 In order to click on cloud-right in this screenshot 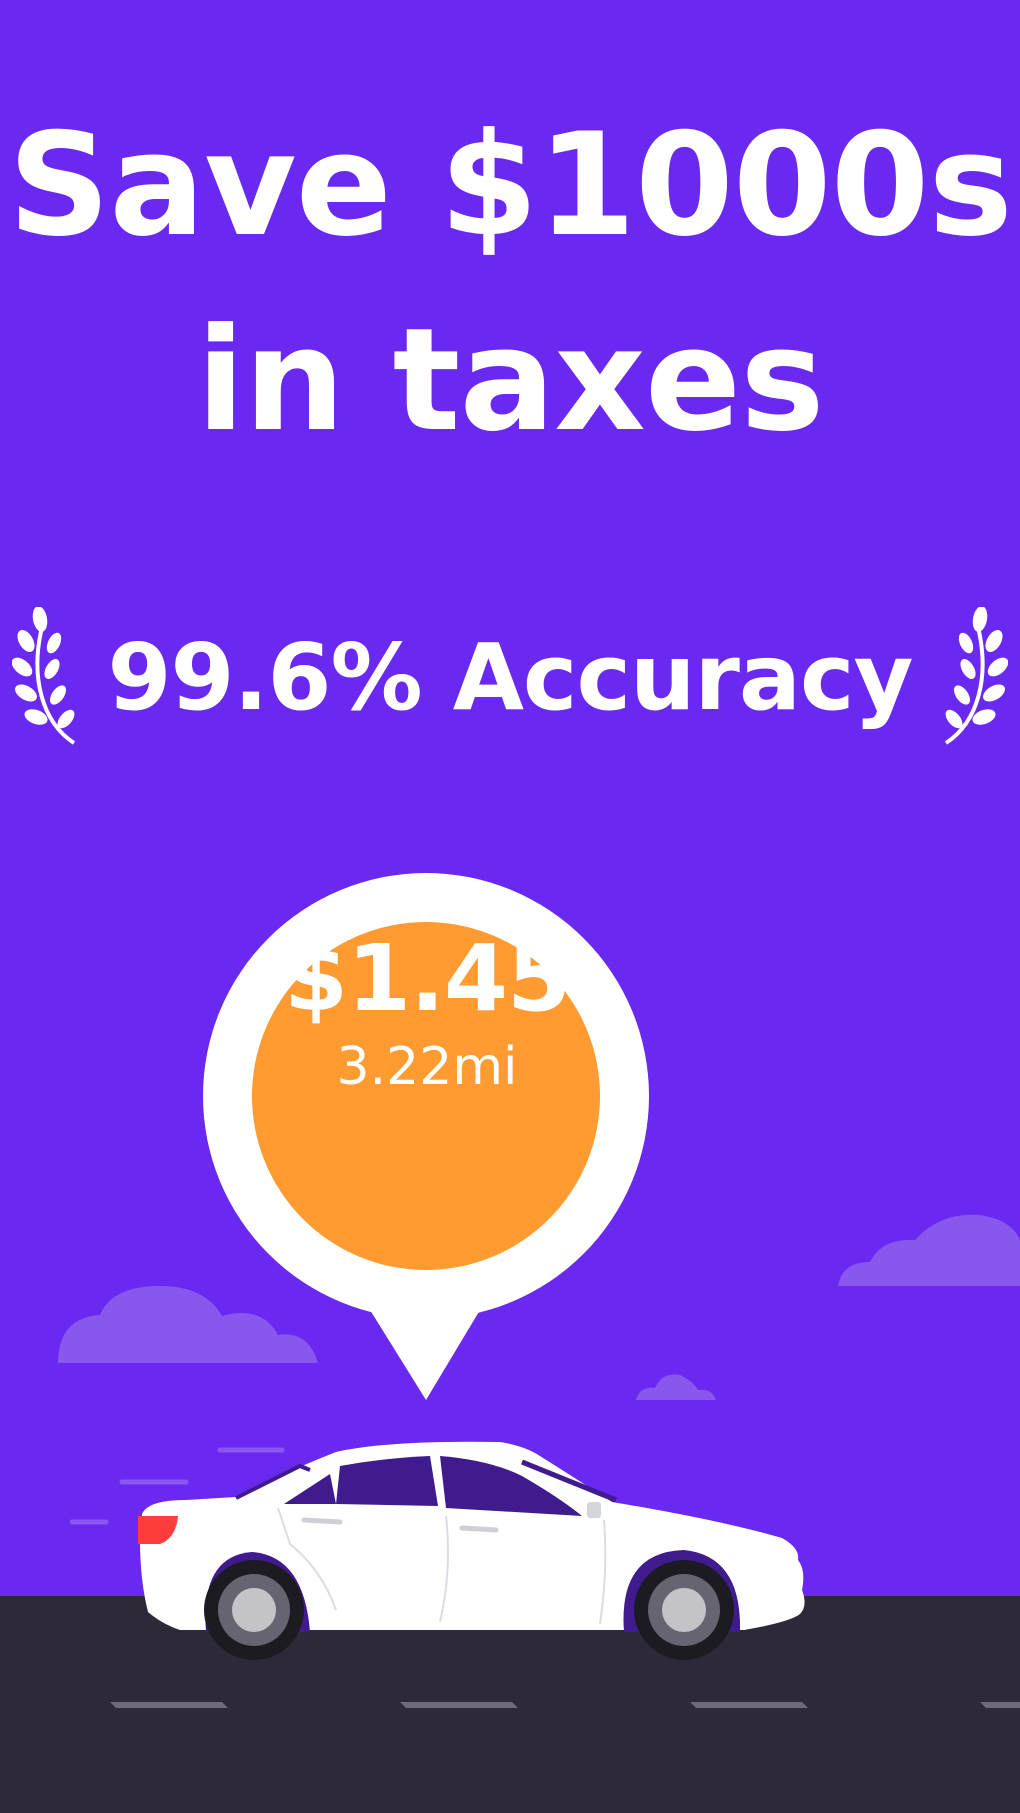, I will do `click(929, 1250)`.